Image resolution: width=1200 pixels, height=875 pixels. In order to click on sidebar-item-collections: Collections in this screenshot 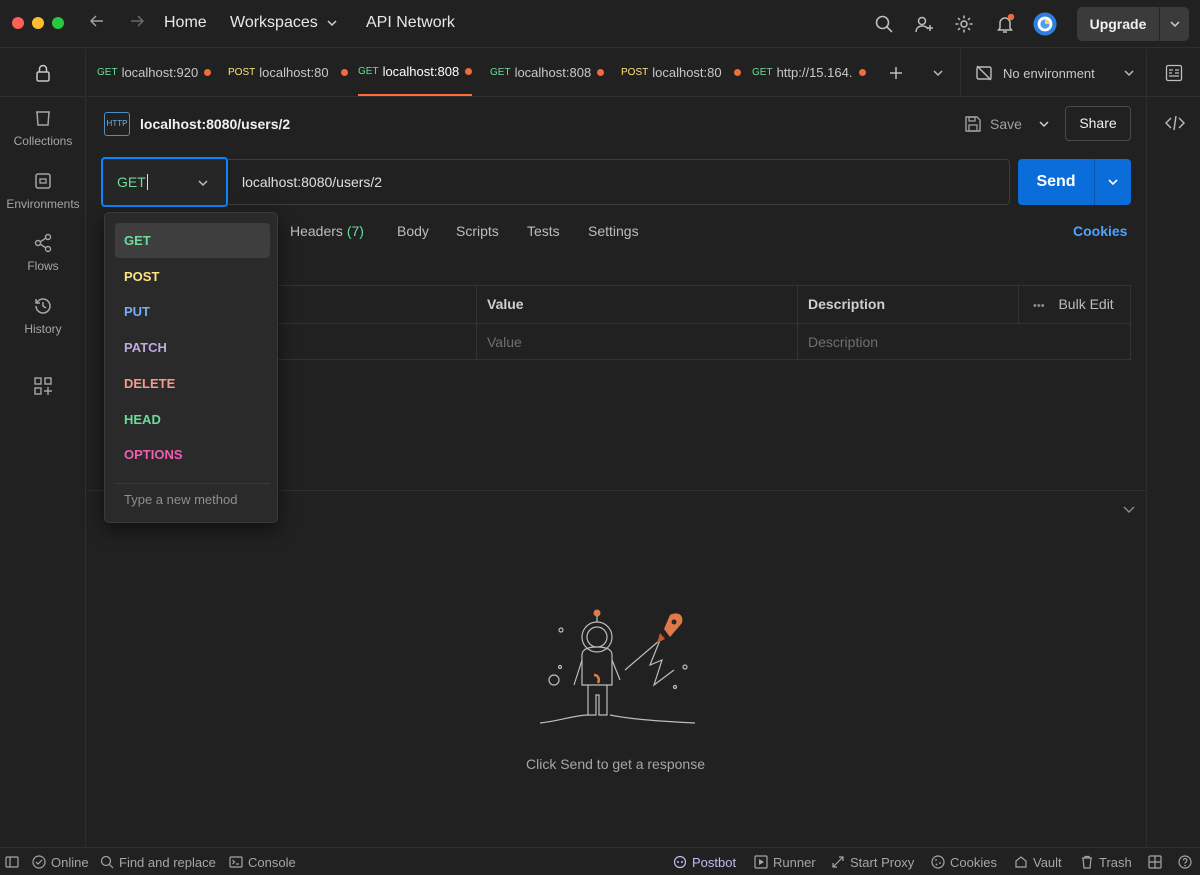, I will do `click(43, 128)`.